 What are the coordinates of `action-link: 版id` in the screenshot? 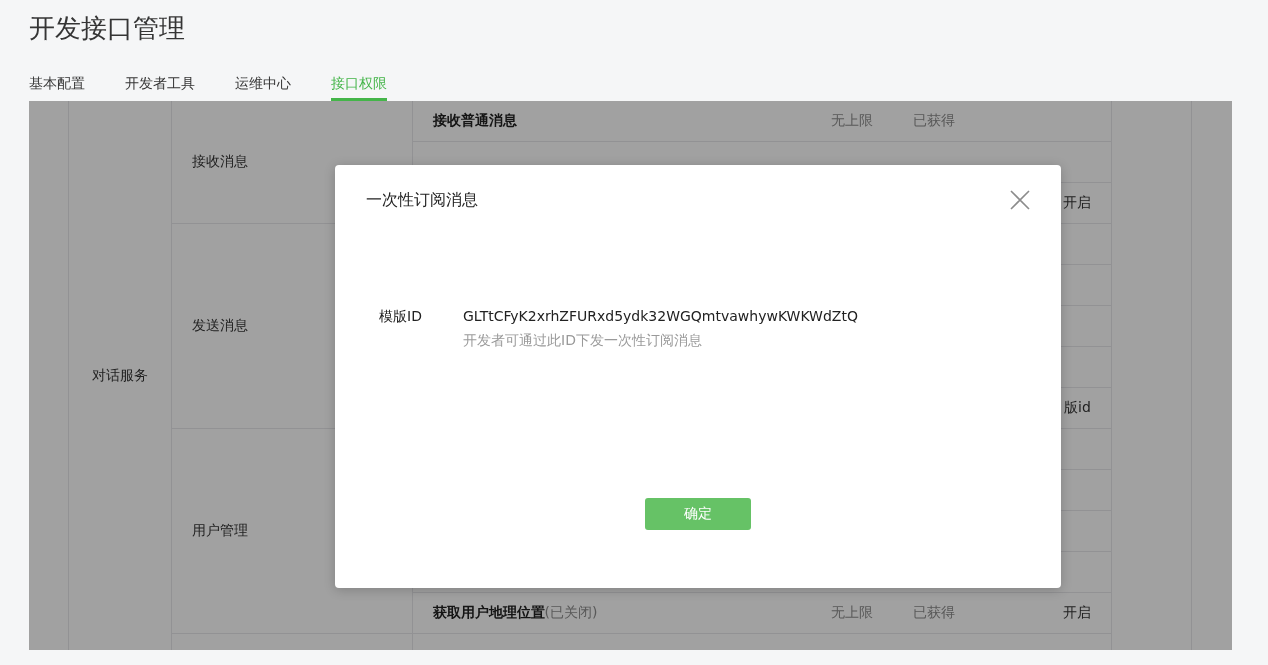 It's located at (1077, 407).